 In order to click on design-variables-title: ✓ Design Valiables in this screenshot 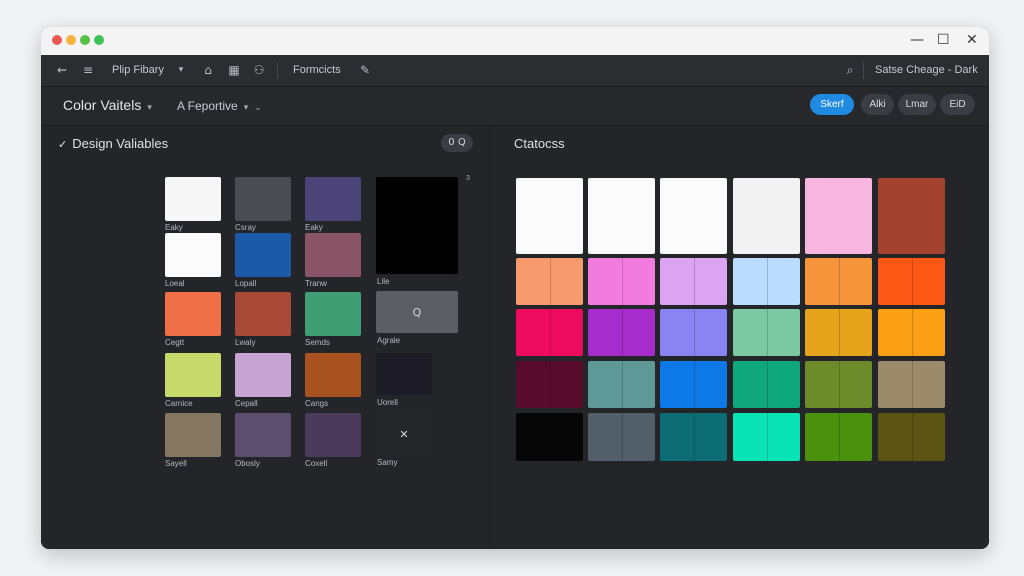, I will do `click(113, 143)`.